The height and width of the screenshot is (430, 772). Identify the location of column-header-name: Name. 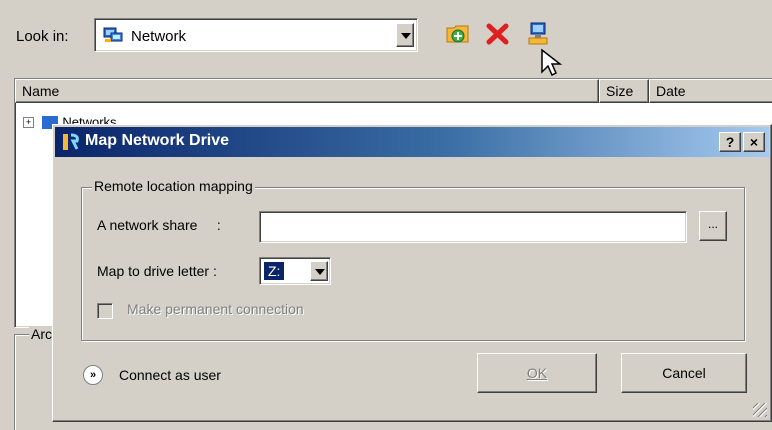
(307, 91).